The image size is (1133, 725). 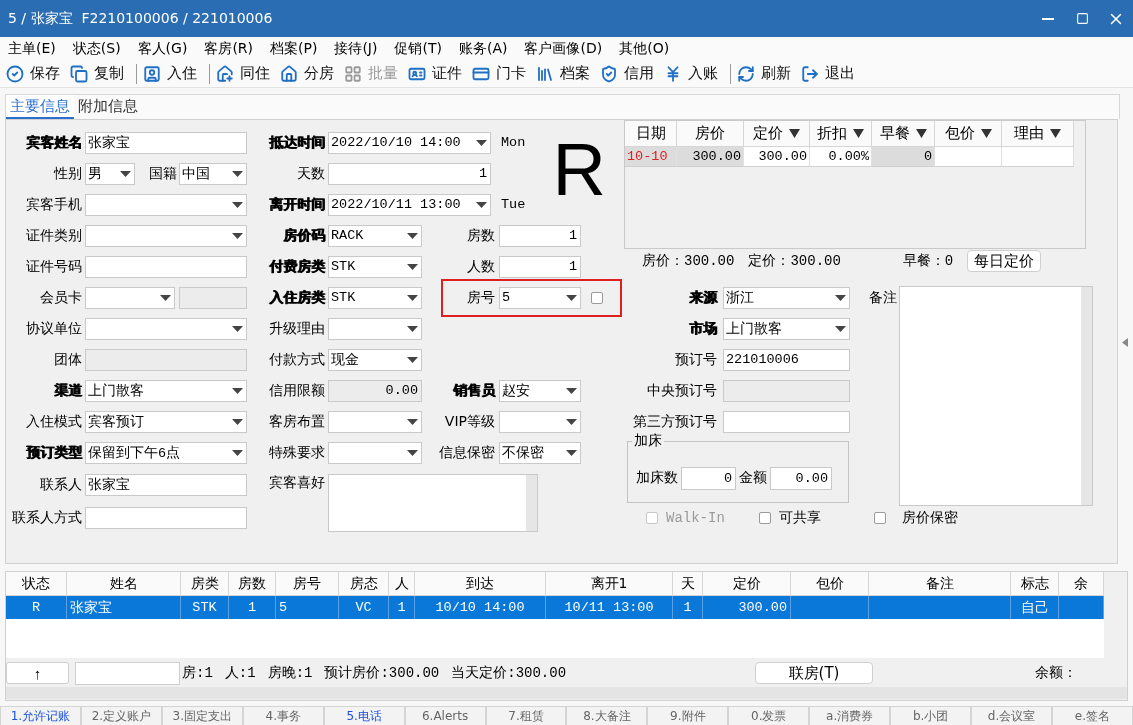 I want to click on combo-box: 男, so click(x=110, y=173).